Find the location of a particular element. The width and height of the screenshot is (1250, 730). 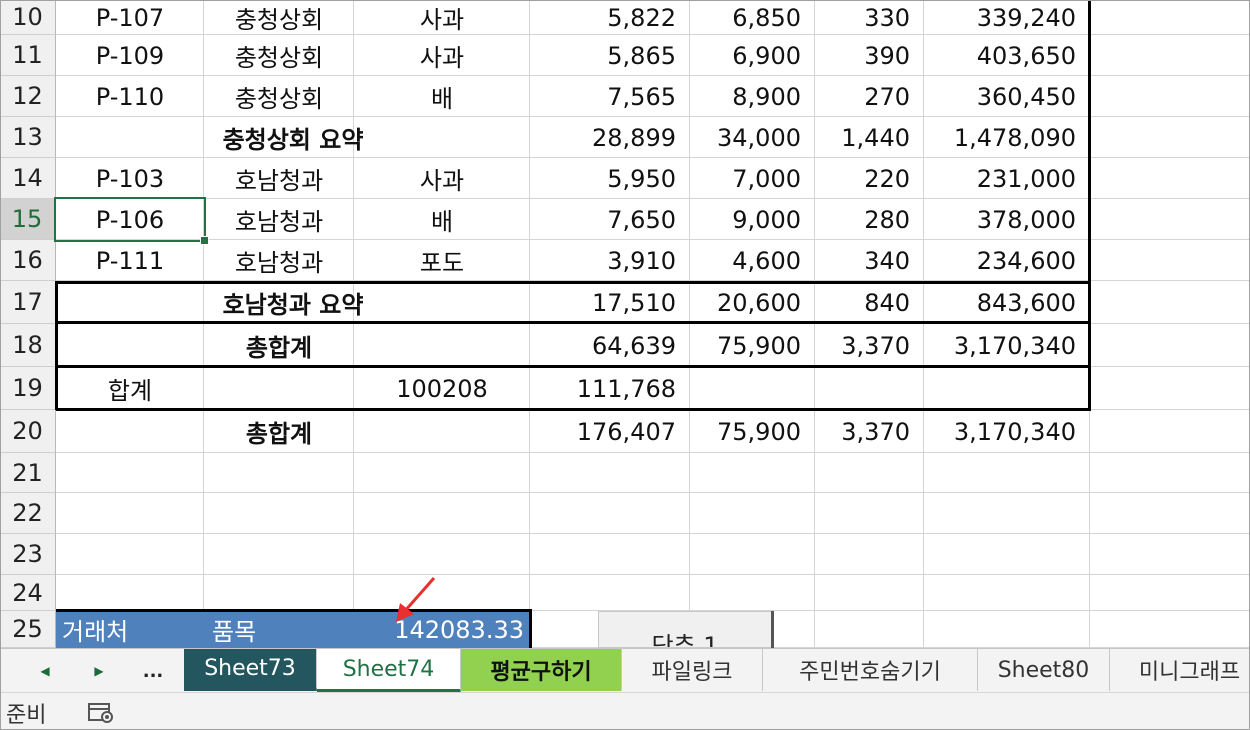

row-header-25: 25 is located at coordinates (28, 629).